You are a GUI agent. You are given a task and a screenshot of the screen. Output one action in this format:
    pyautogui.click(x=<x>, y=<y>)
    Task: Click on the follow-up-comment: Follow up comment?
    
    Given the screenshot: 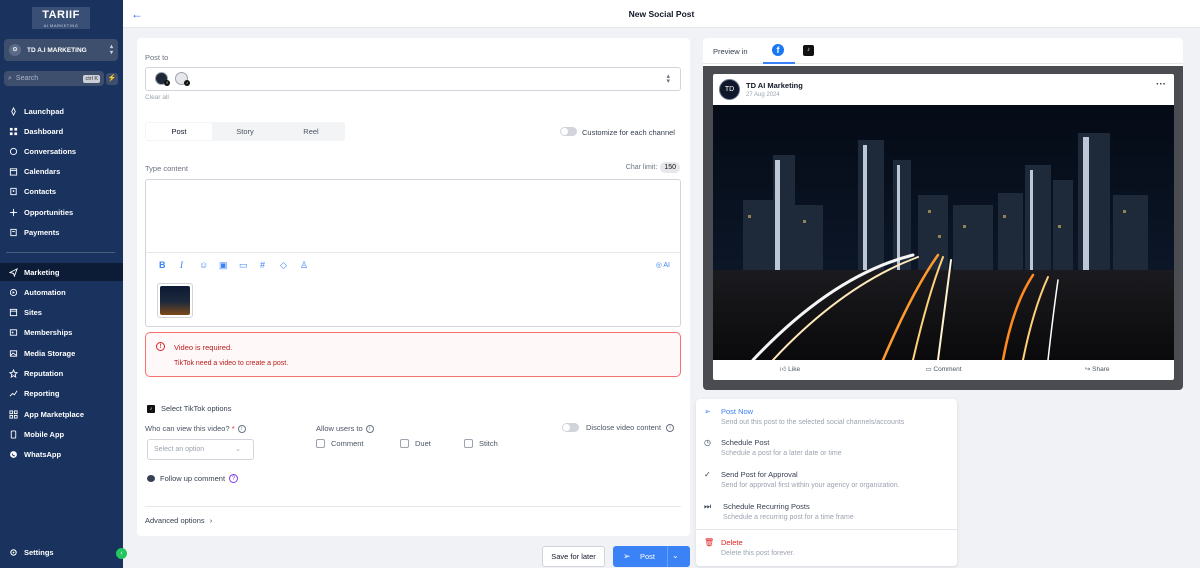 What is the action you would take?
    pyautogui.click(x=193, y=478)
    